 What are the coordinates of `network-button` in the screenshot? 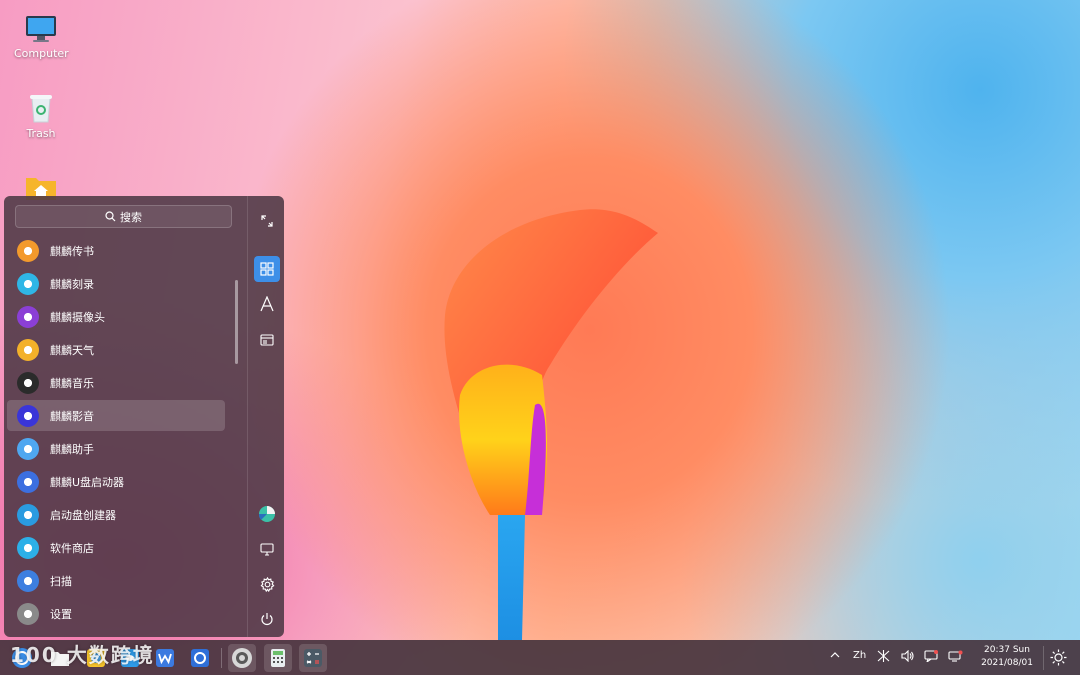 It's located at (883, 657).